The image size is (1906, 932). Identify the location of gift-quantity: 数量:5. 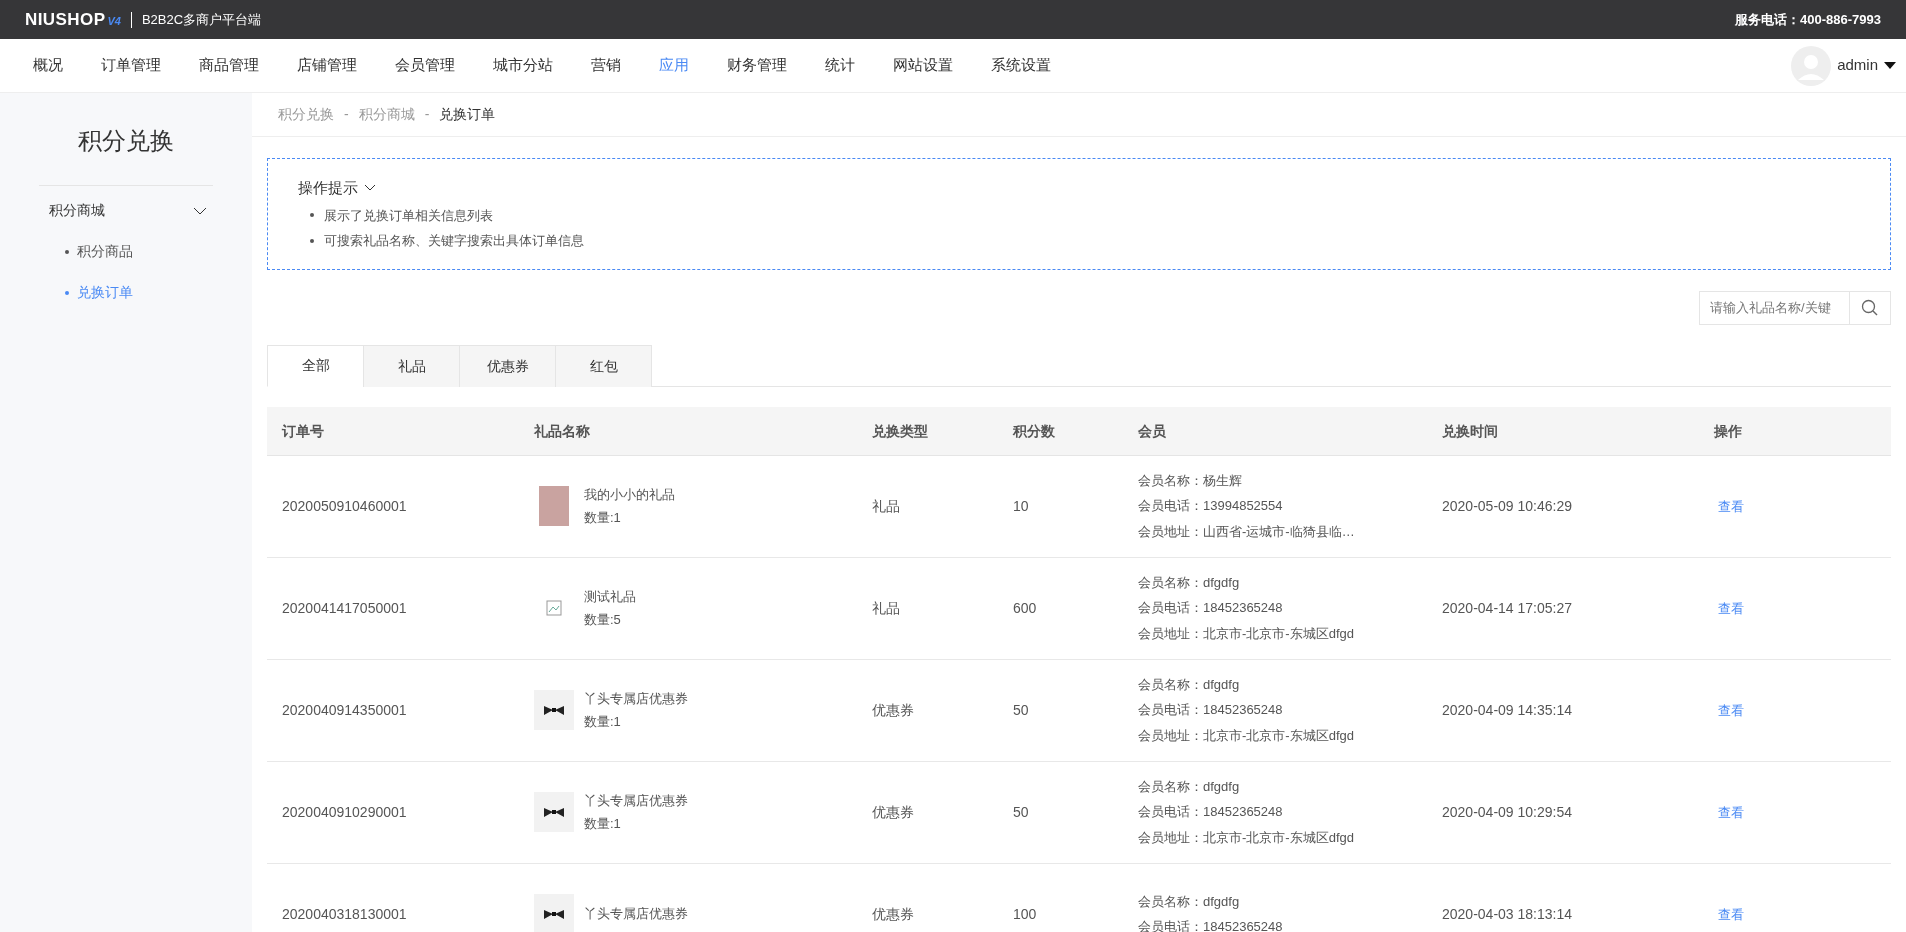
(603, 620).